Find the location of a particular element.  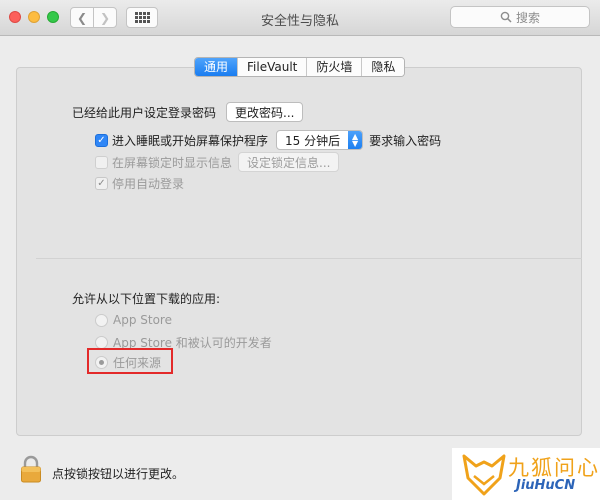

fox-logo-icon is located at coordinates (484, 475).